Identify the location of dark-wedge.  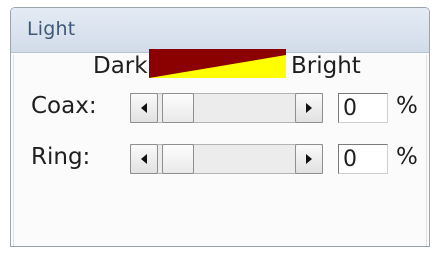
(217, 63).